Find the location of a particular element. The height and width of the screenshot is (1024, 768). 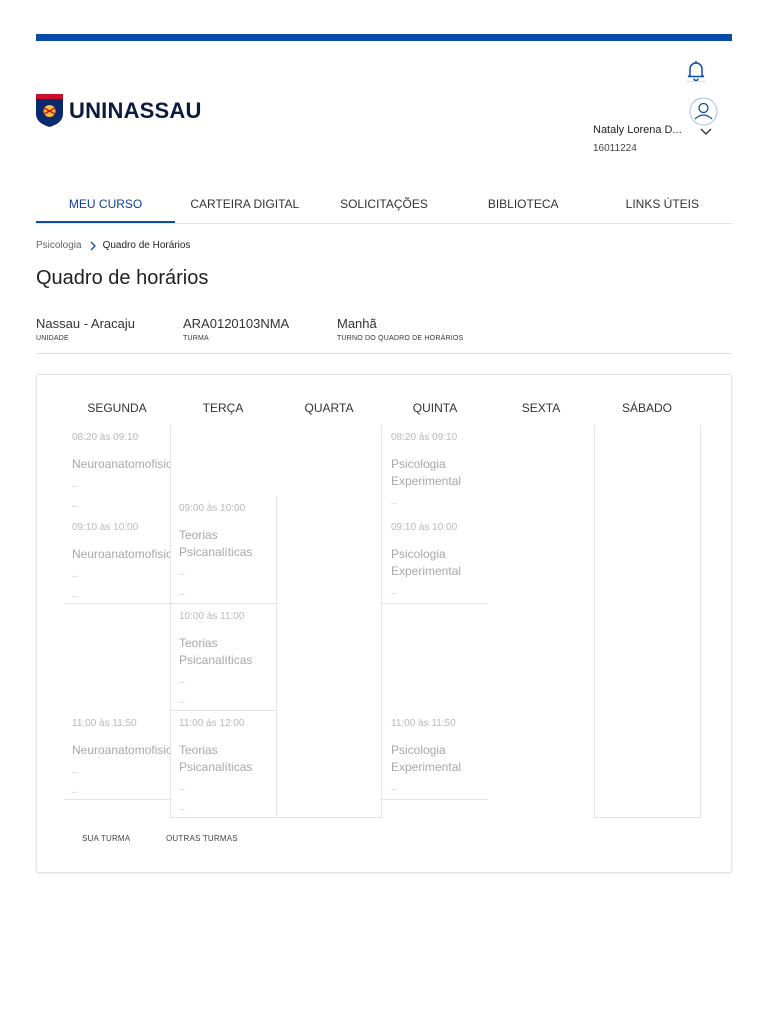

nav-tab-carteira-digital: CARTEIRA DIGITAL is located at coordinates (244, 205).